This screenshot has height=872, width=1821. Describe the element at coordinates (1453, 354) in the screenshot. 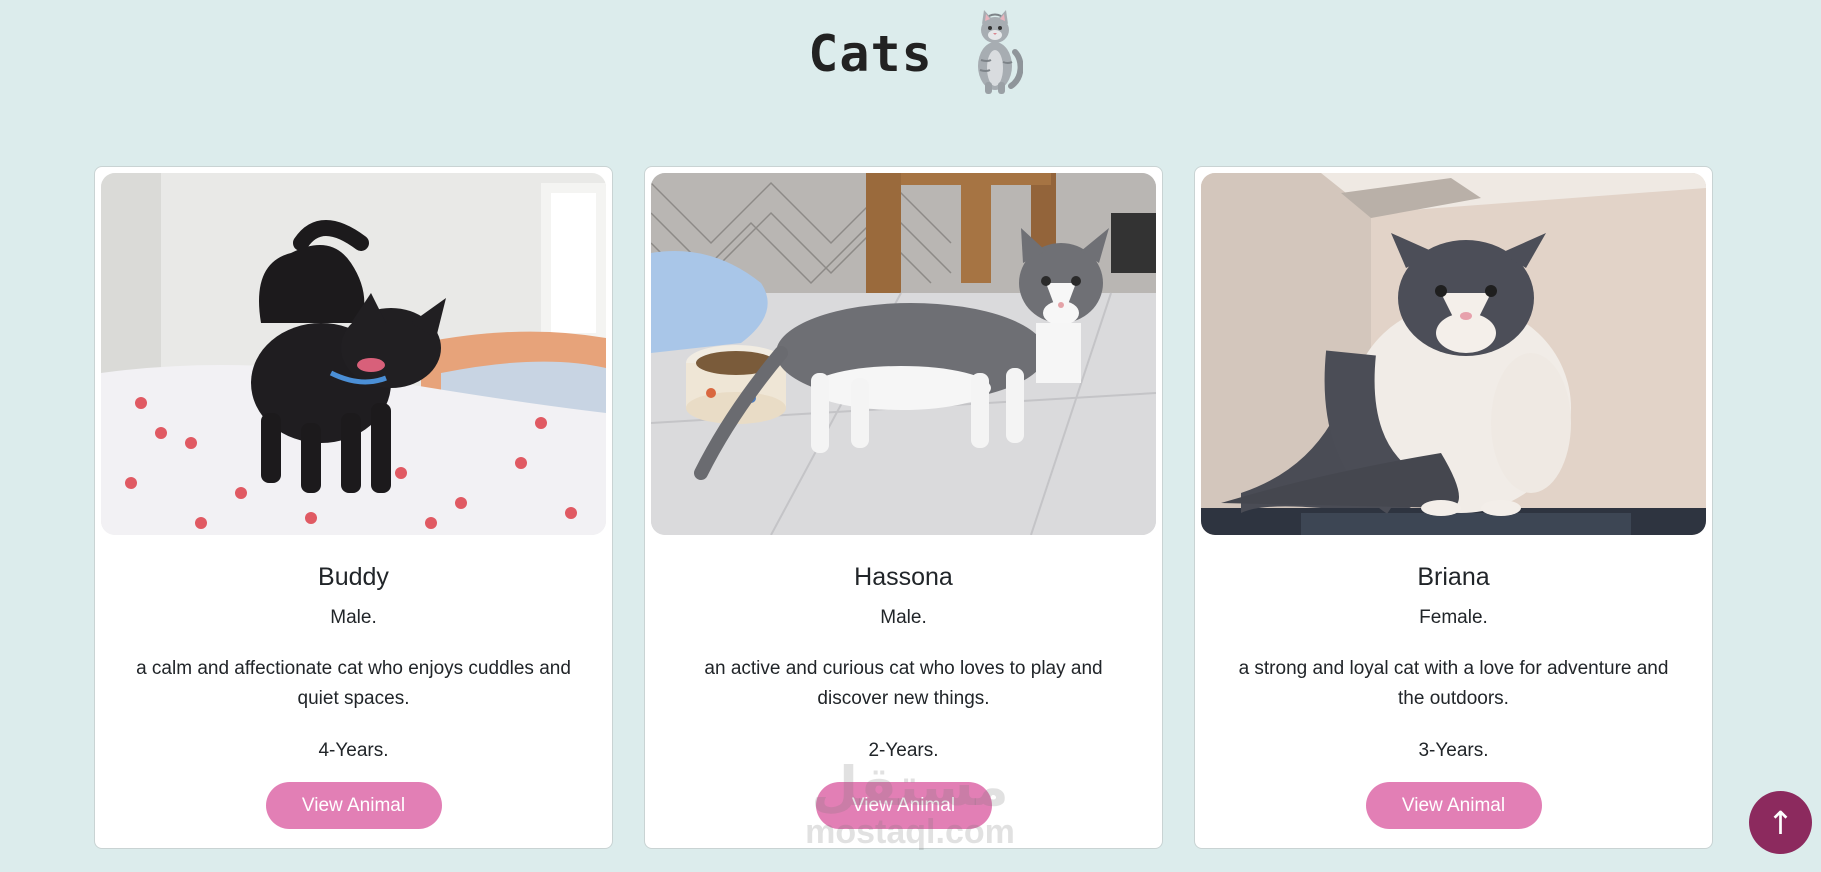

I see `gray-white-sitting-cat-photo` at that location.